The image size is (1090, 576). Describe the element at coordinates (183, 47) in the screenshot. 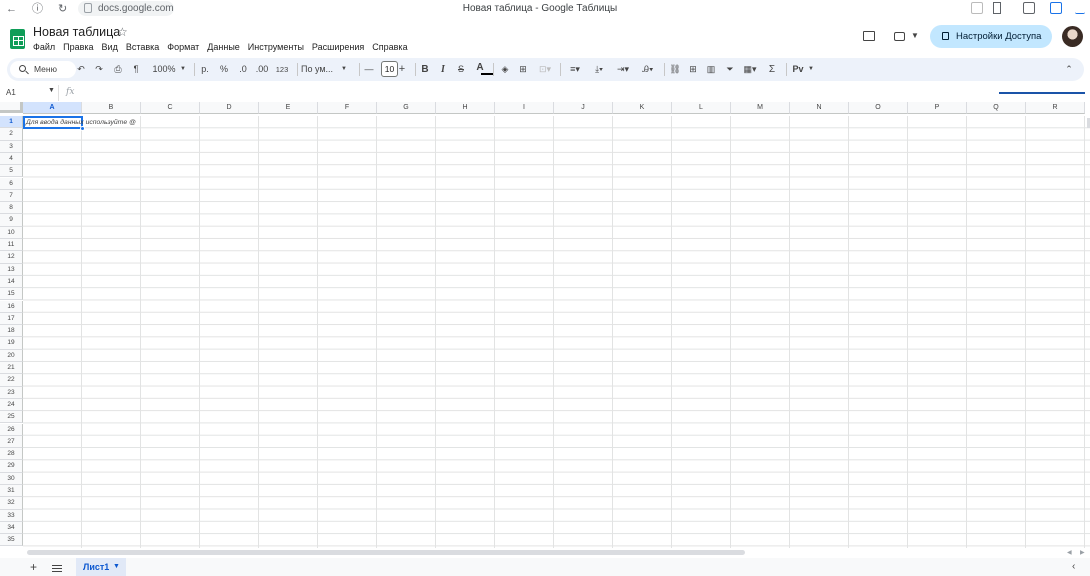

I see `menu-format: Формат` at that location.